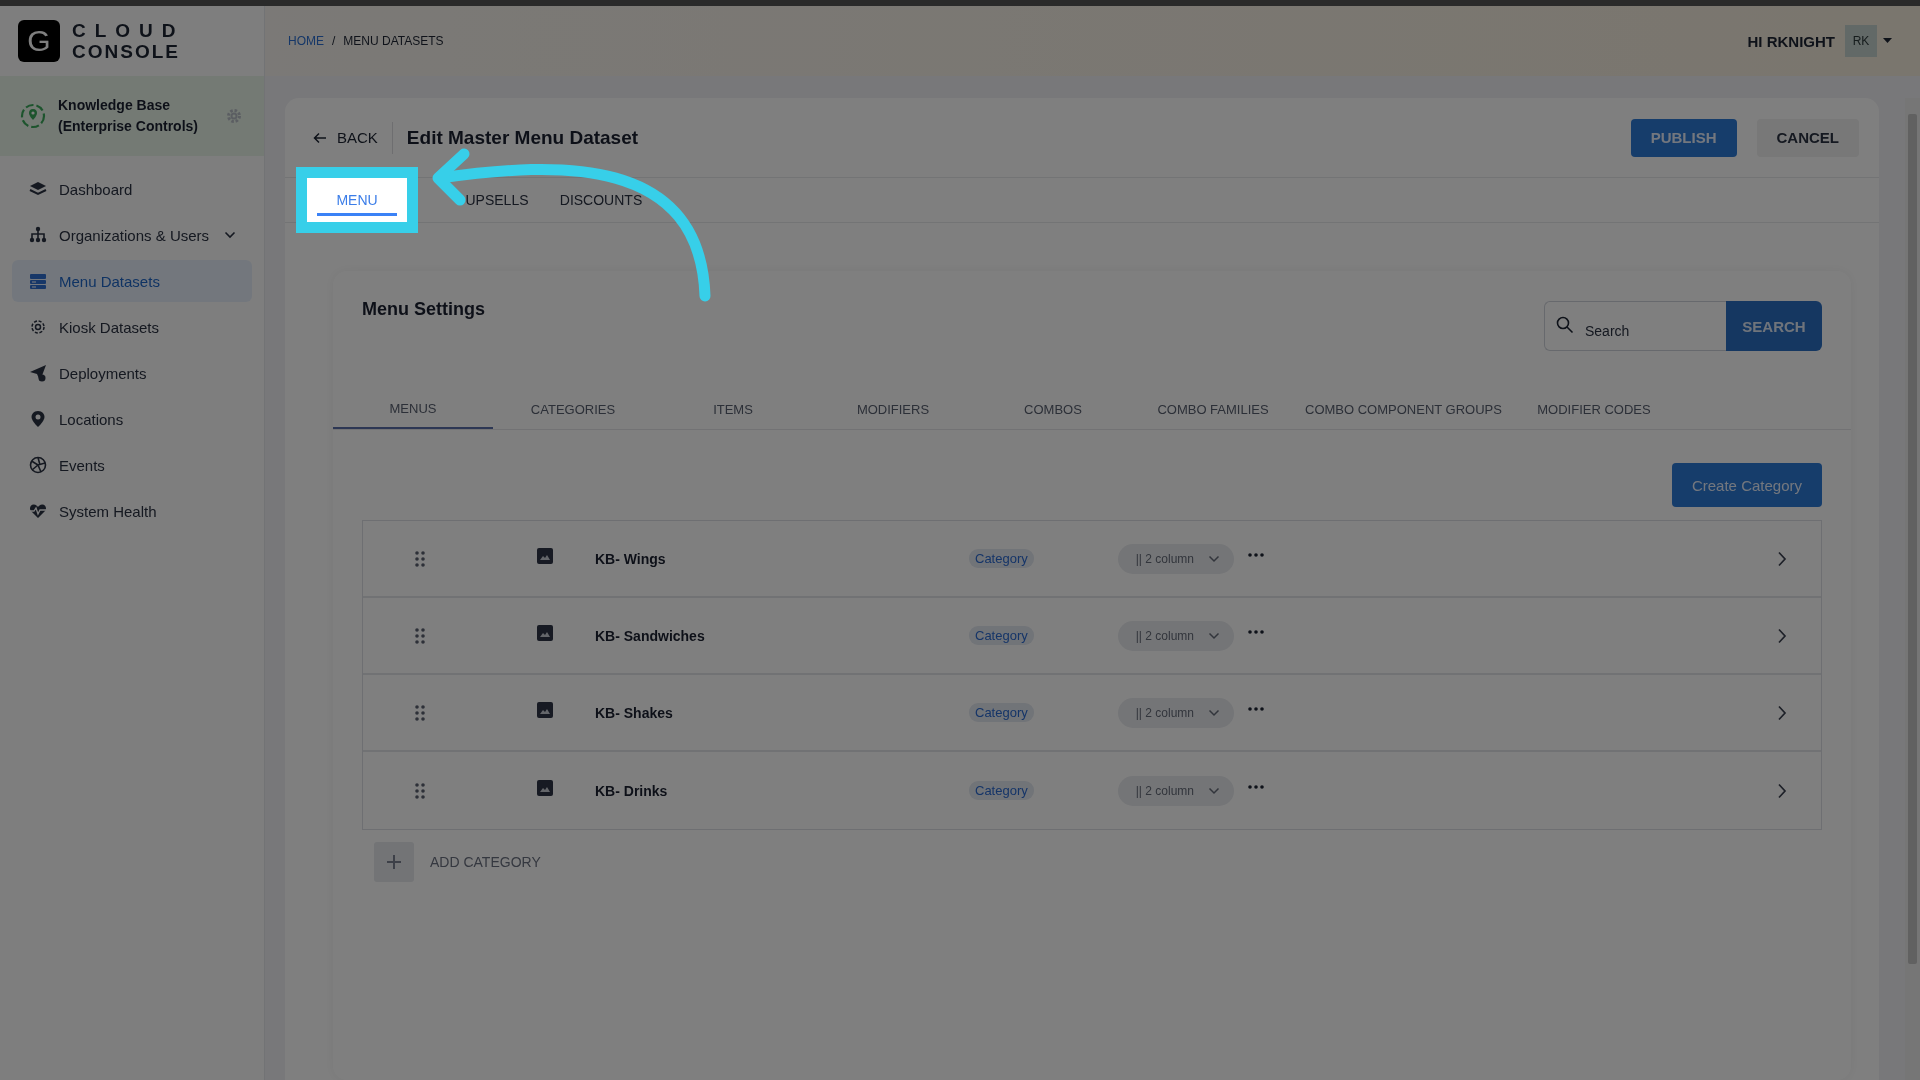 The height and width of the screenshot is (1080, 1920). Describe the element at coordinates (1683, 137) in the screenshot. I see `publish-button: PUBLISH` at that location.